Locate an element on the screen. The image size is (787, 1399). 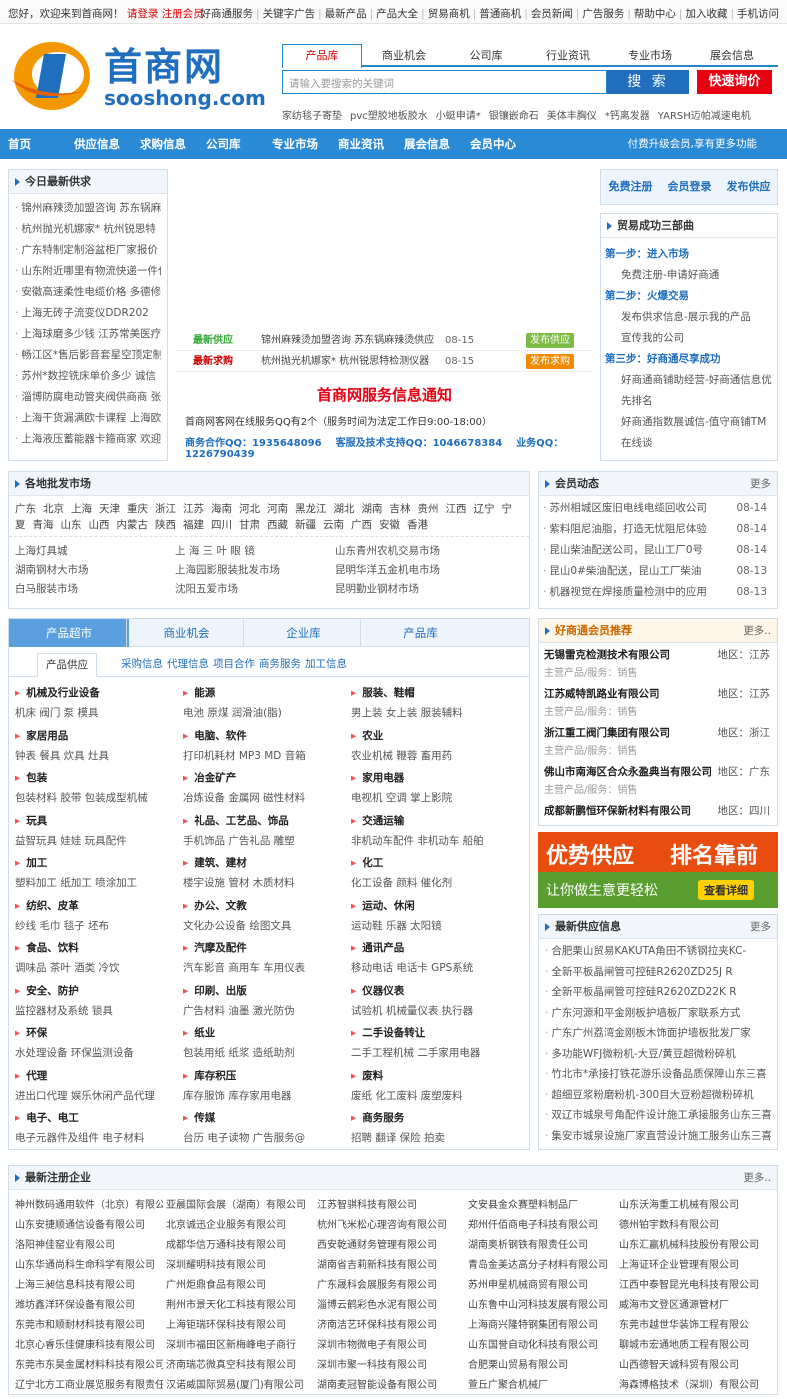
market-link: 山东青州农机交易市场 is located at coordinates (387, 550).